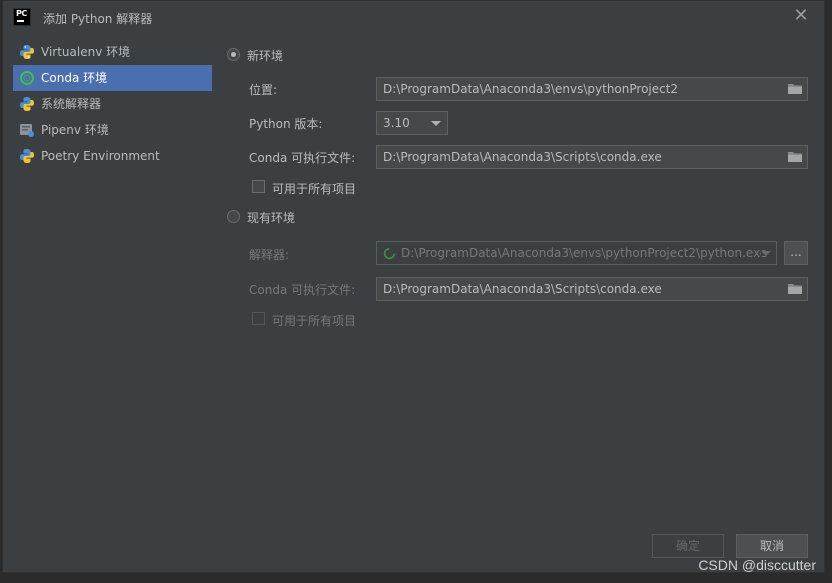 Image resolution: width=832 pixels, height=583 pixels. I want to click on existing-env-all-projects-checkbox, so click(258, 318).